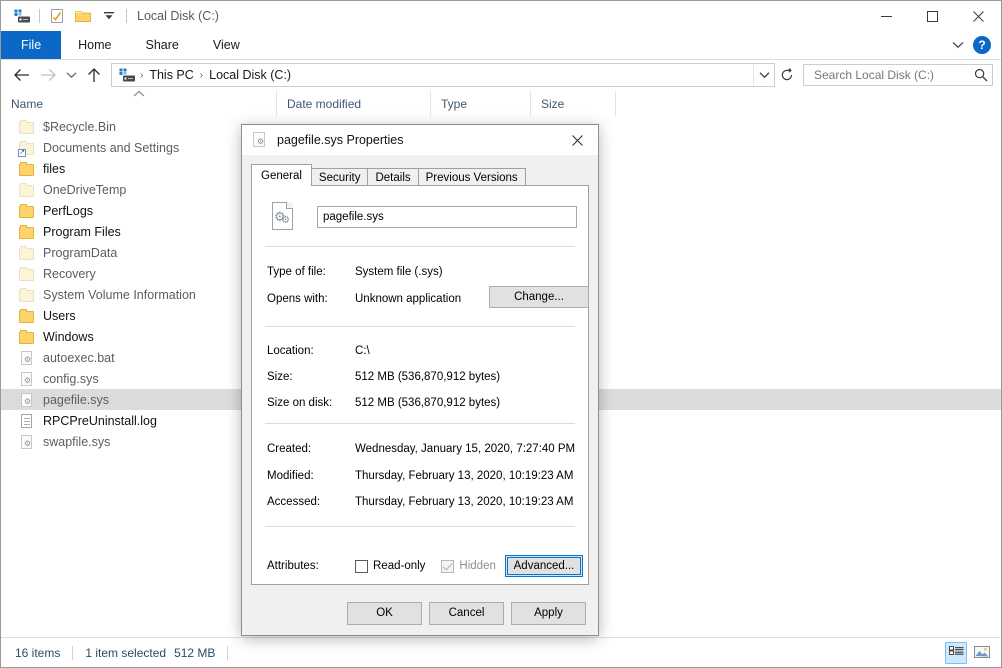 This screenshot has width=1002, height=668. What do you see at coordinates (139, 94) in the screenshot?
I see `sort-ascending-icon` at bounding box center [139, 94].